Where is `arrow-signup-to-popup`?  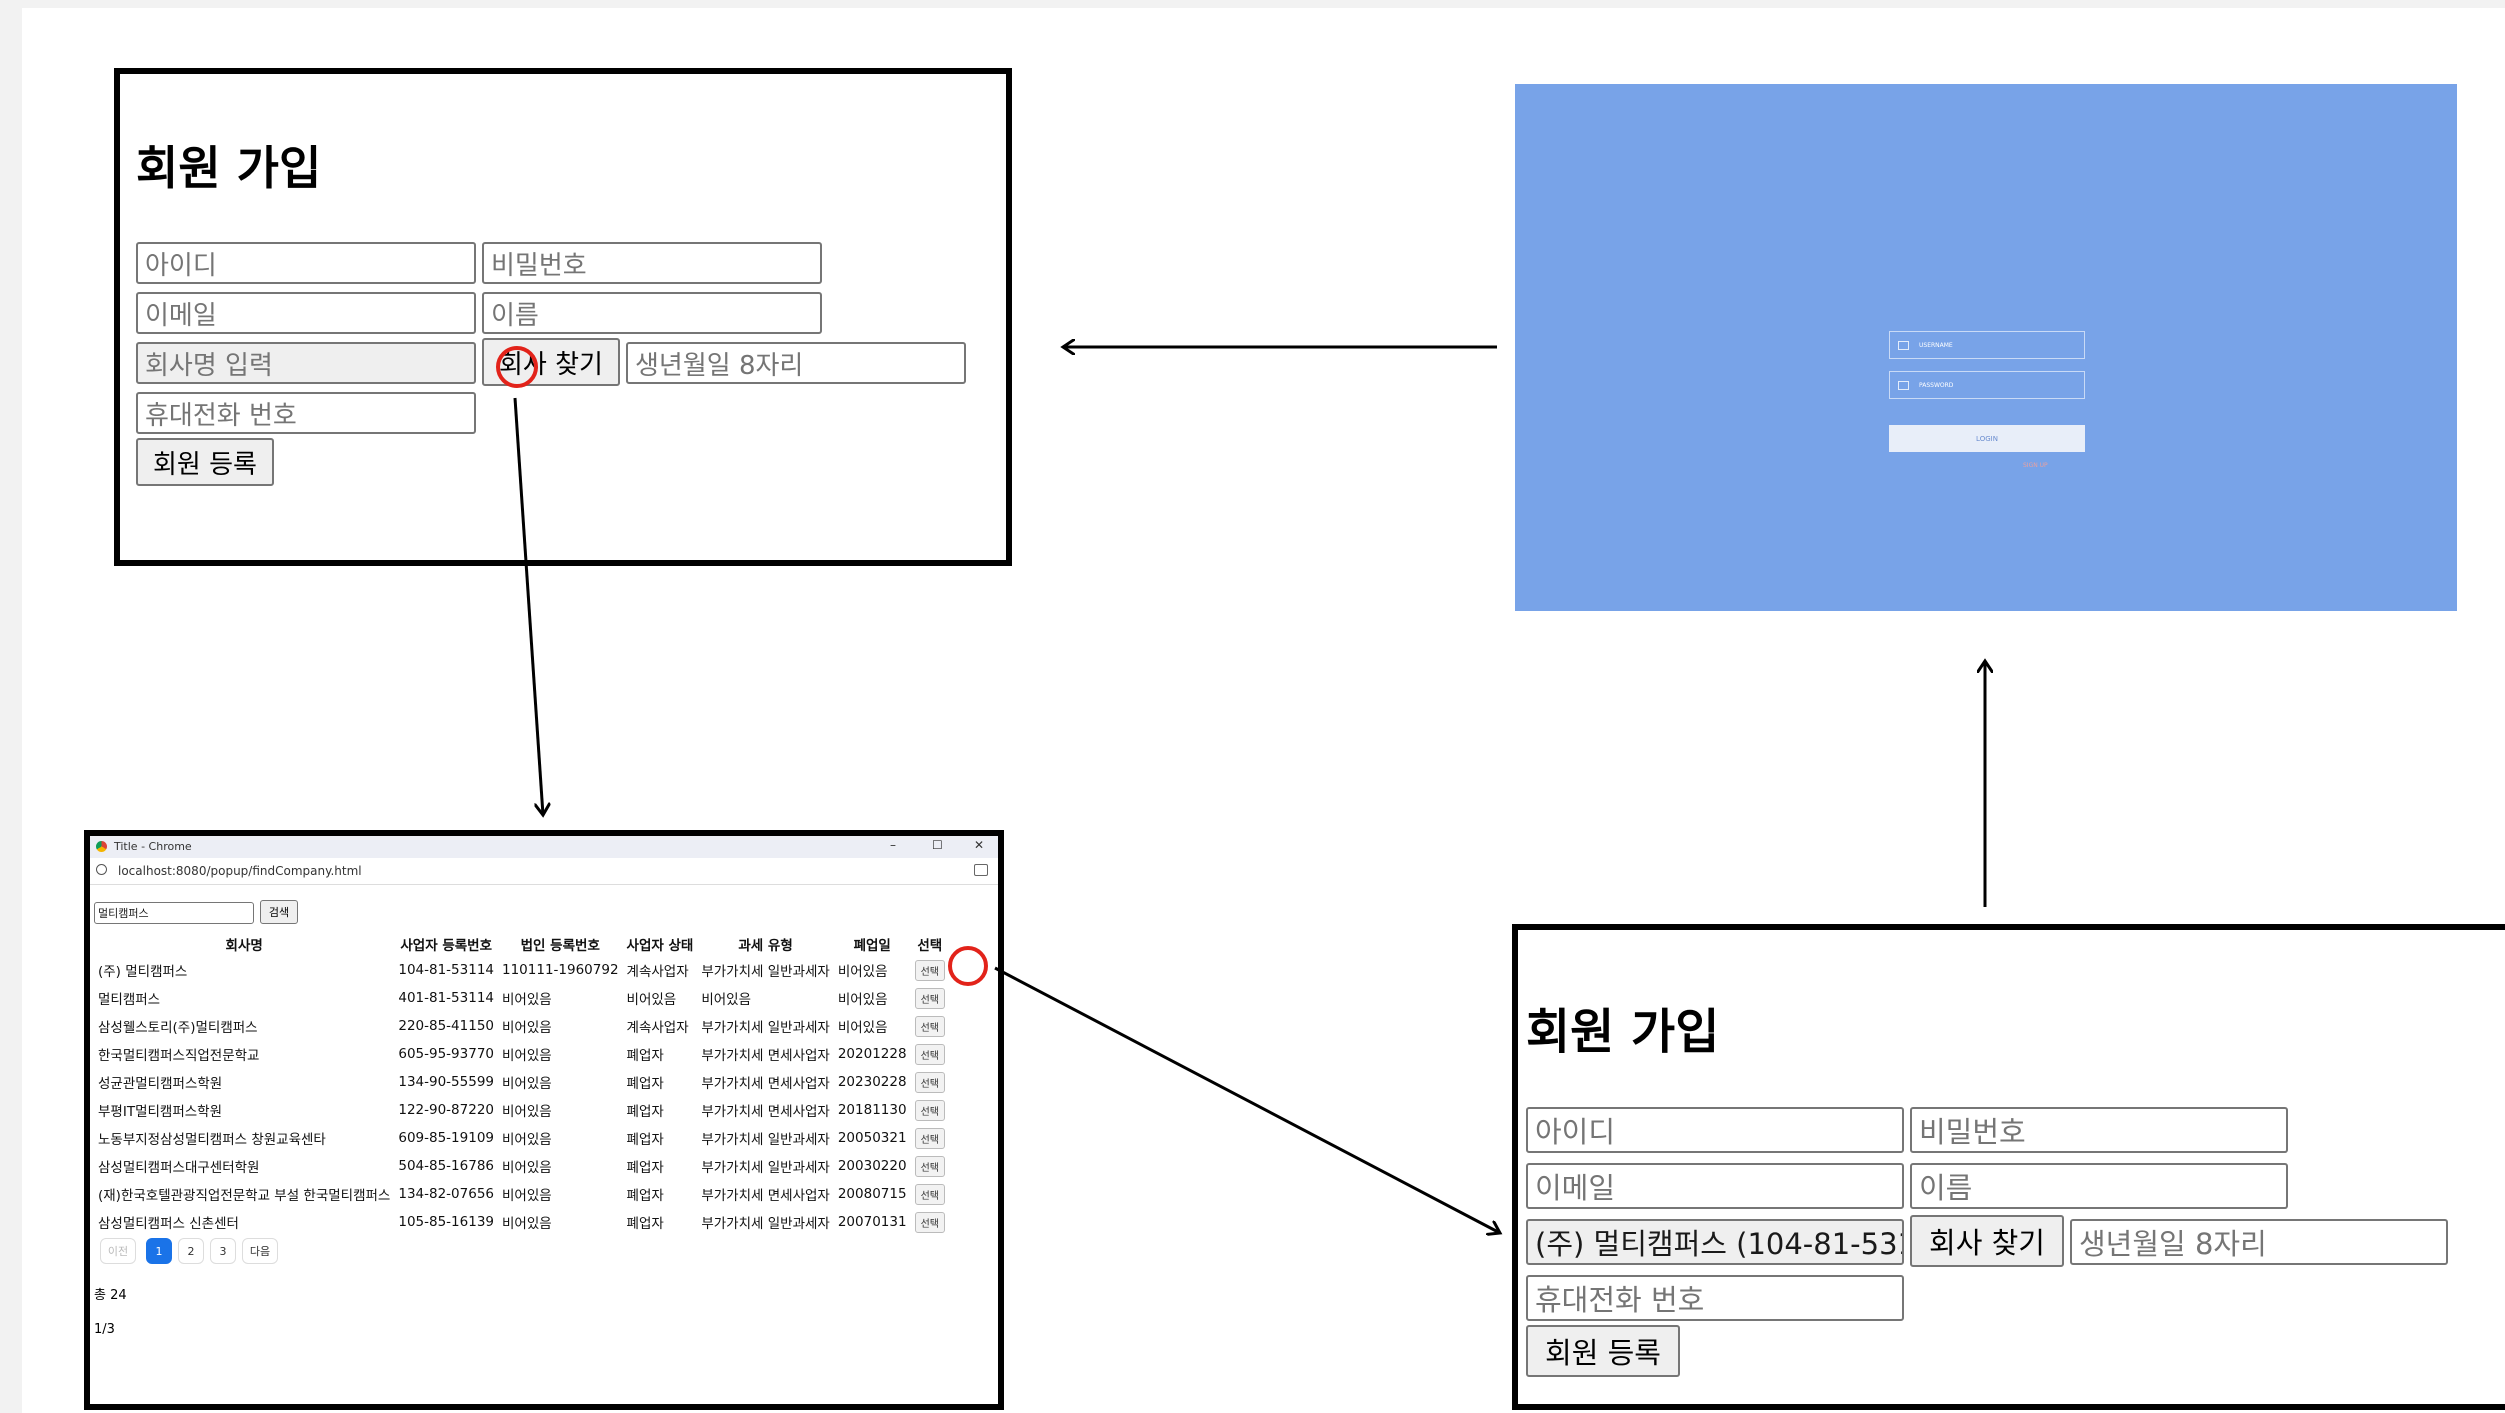
arrow-signup-to-popup is located at coordinates (528, 606).